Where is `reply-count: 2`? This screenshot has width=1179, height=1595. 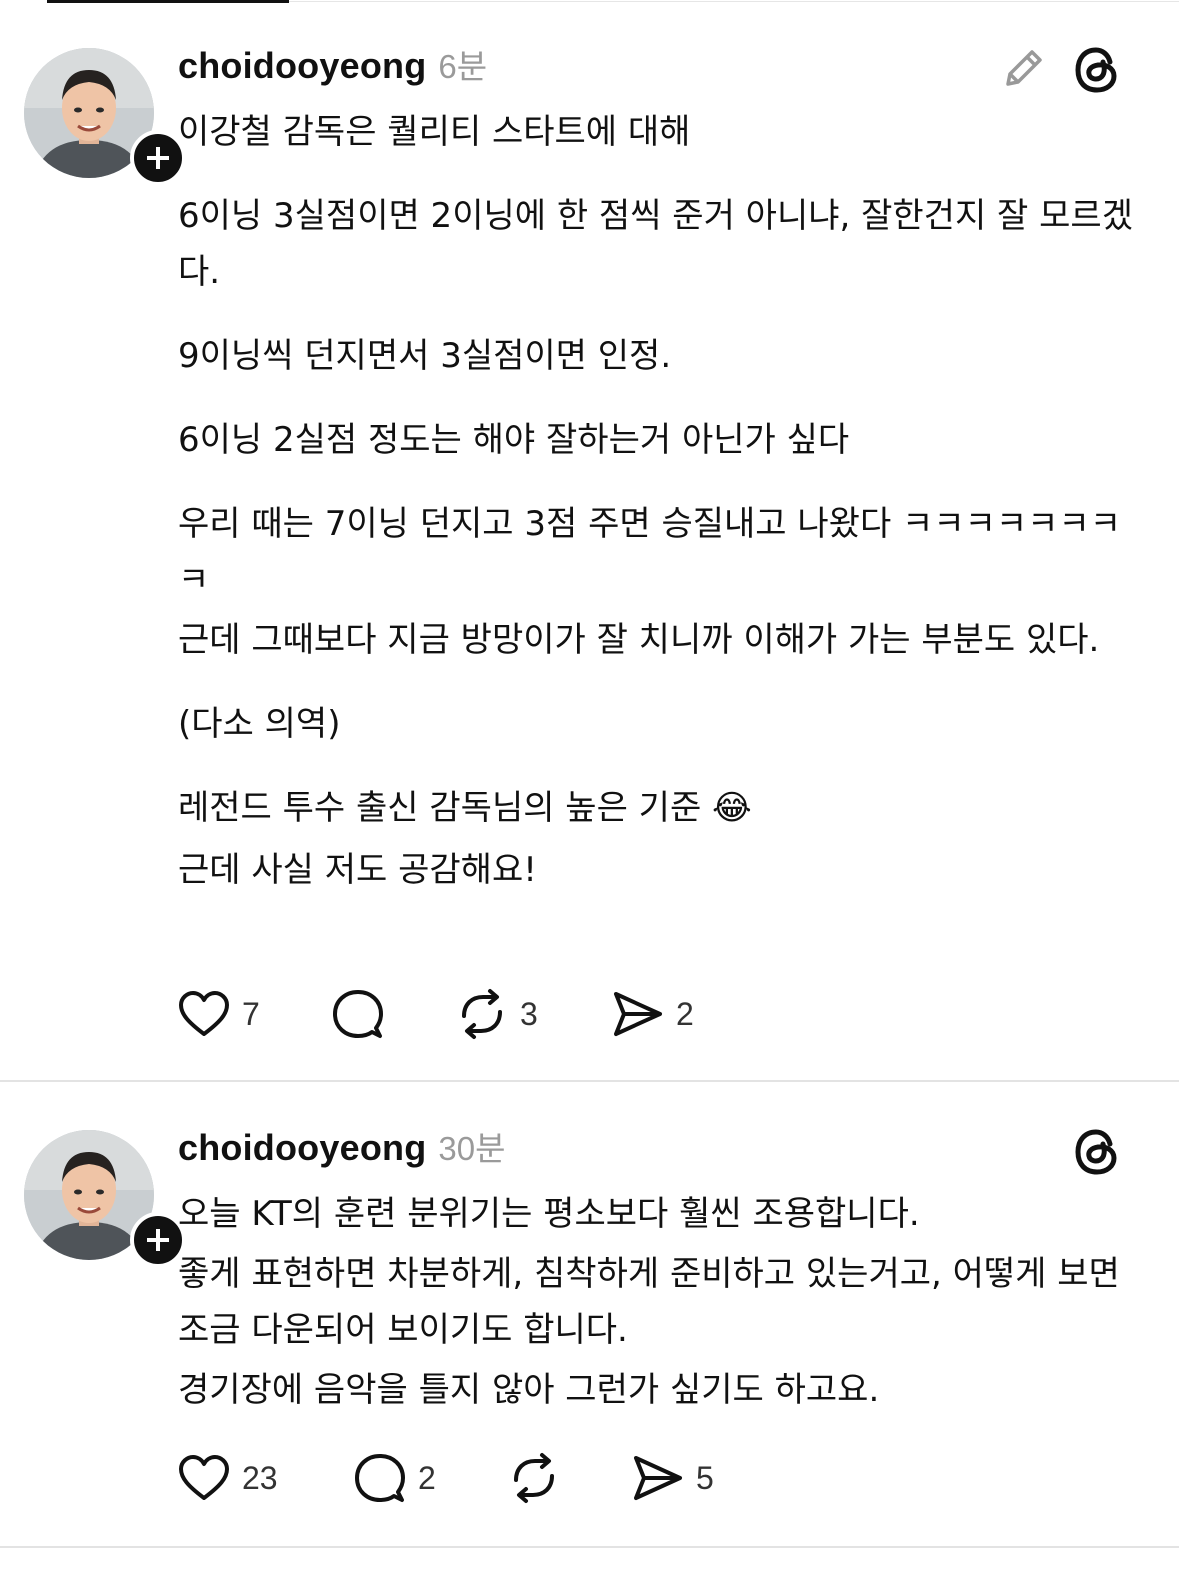
reply-count: 2 is located at coordinates (427, 1477).